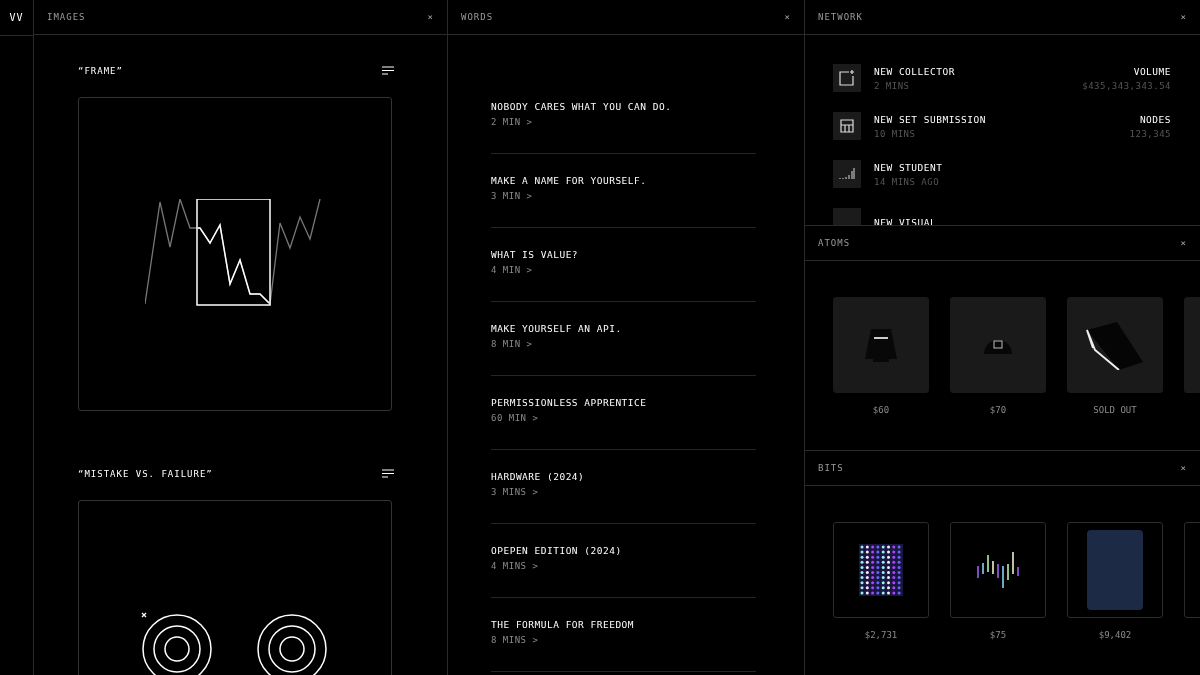 The width and height of the screenshot is (1200, 675). Describe the element at coordinates (906, 220) in the screenshot. I see `event-title: NEW VISUAL` at that location.